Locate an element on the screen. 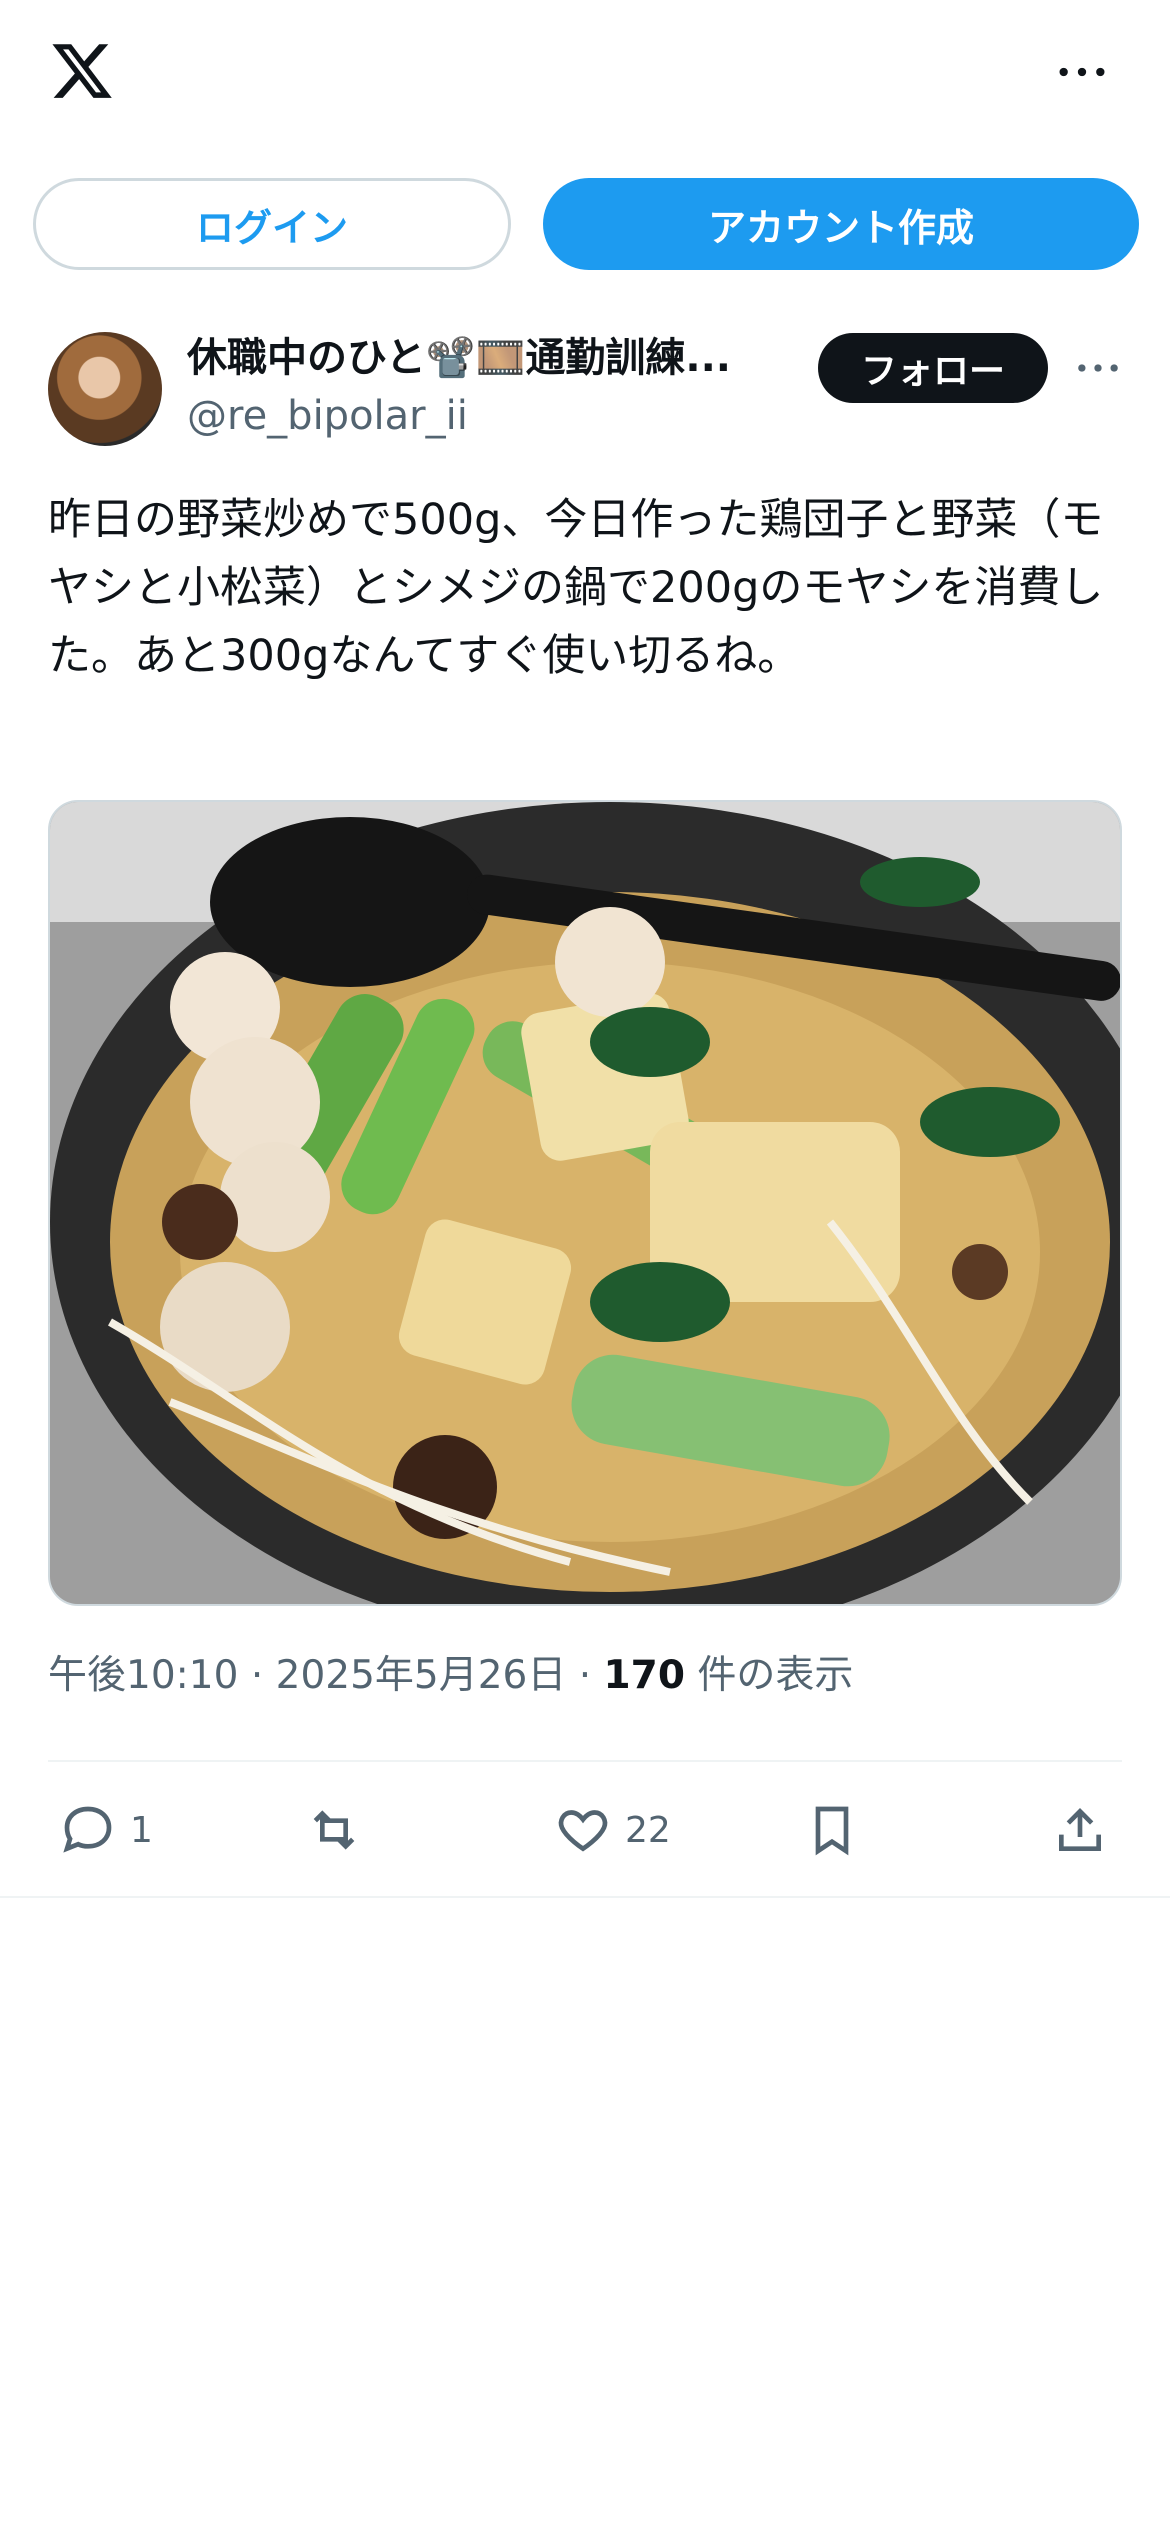 Image resolution: width=1170 pixels, height=2532 pixels. views-count: 170 is located at coordinates (644, 1675).